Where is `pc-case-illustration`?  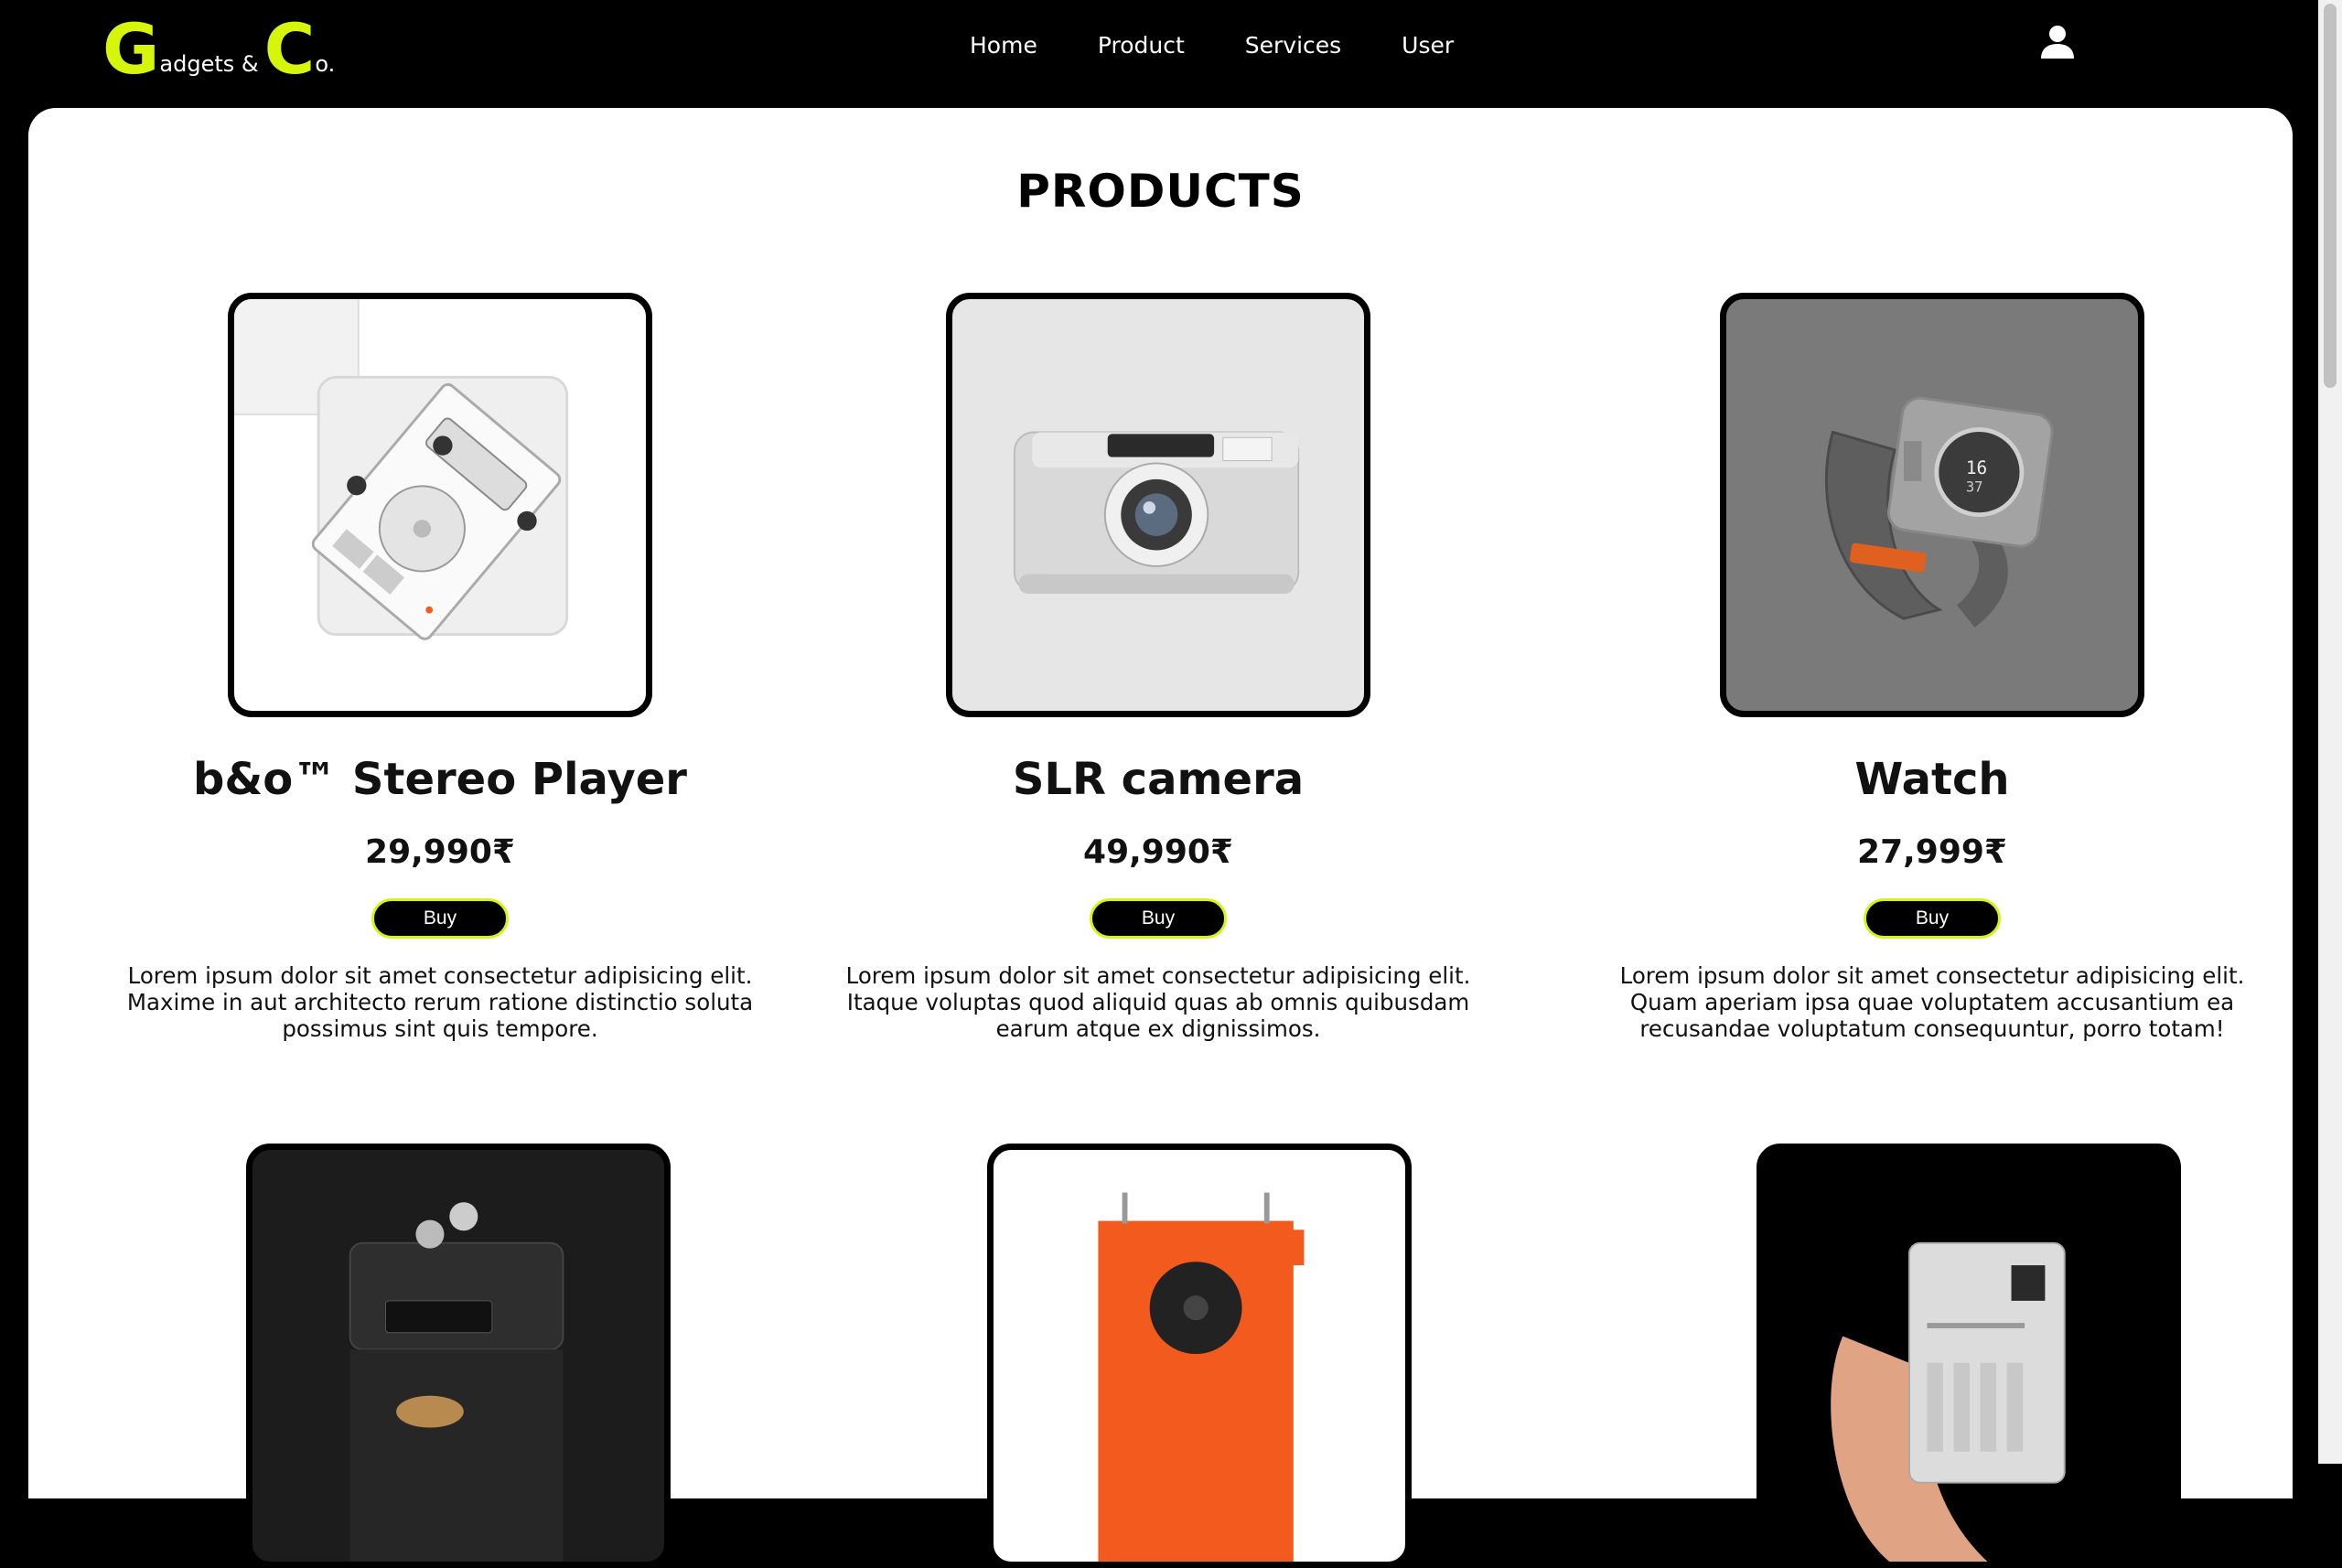
pc-case-illustration is located at coordinates (1201, 1377).